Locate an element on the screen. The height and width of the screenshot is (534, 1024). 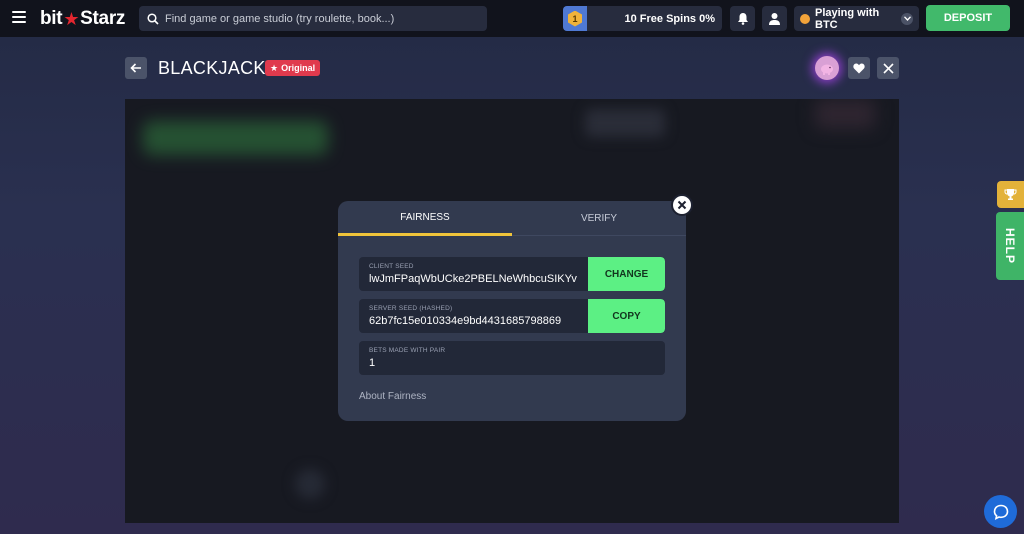
free-spins-widget: 1 10 Free Spins 0% is located at coordinates (642, 18).